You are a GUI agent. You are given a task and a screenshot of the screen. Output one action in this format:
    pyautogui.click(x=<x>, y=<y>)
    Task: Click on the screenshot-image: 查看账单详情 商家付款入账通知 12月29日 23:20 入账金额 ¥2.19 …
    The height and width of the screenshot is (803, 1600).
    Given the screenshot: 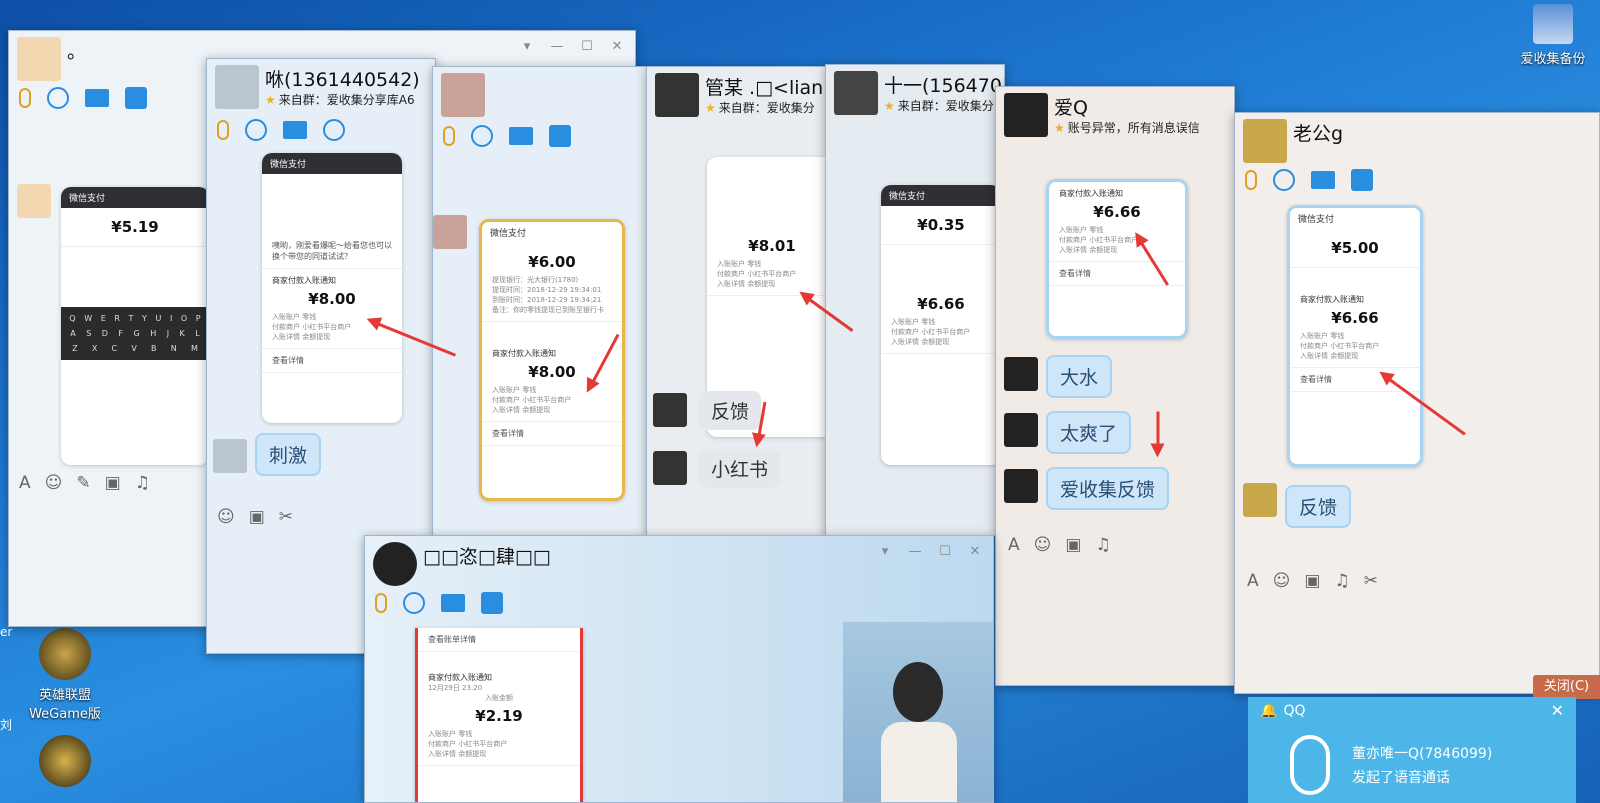 What is the action you would take?
    pyautogui.click(x=499, y=715)
    